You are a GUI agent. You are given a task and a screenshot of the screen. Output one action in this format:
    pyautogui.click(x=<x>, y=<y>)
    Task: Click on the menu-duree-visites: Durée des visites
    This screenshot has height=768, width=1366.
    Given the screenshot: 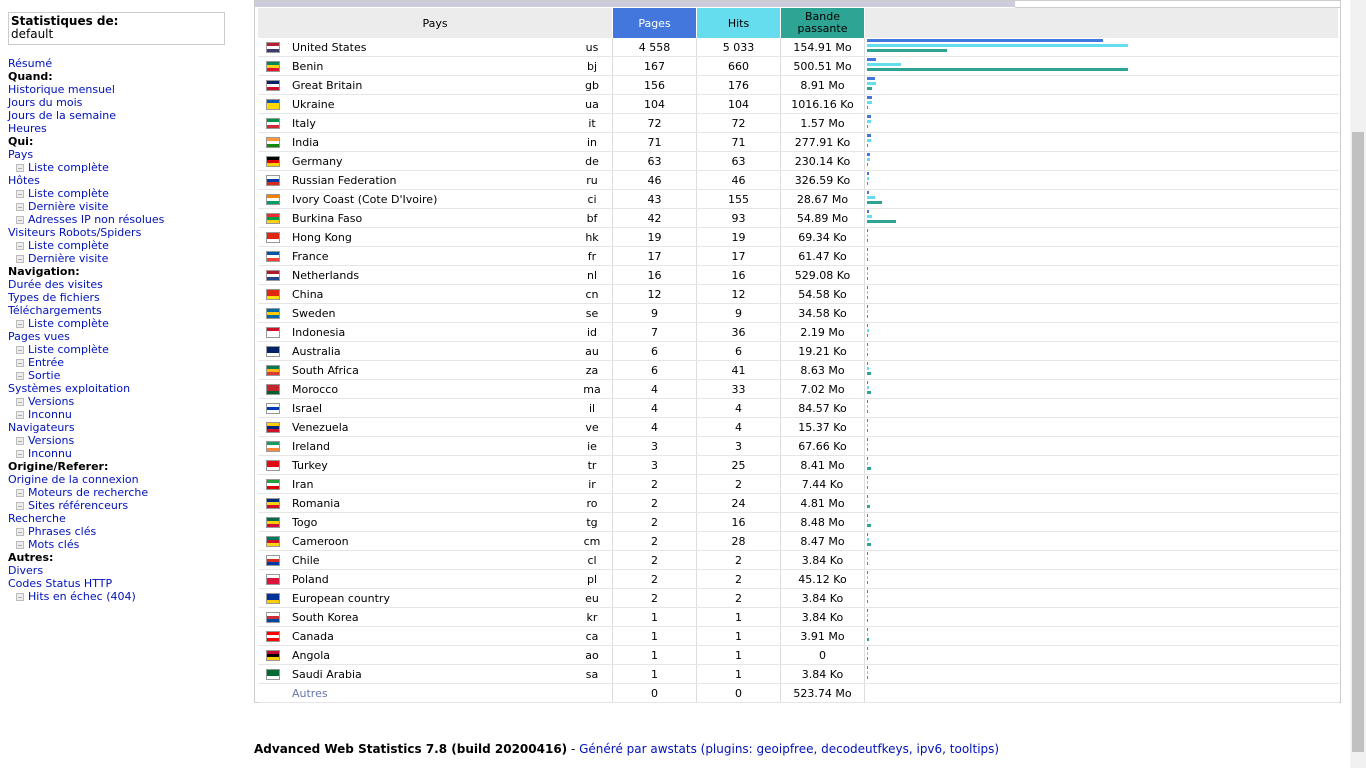 What is the action you would take?
    pyautogui.click(x=55, y=284)
    